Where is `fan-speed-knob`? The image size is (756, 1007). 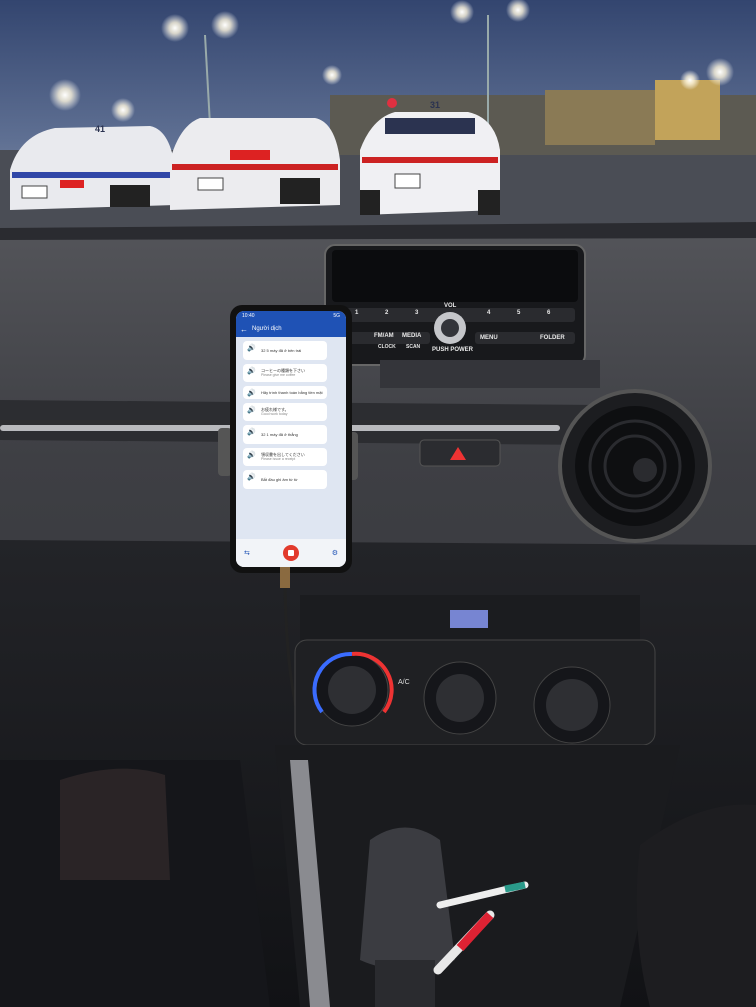 fan-speed-knob is located at coordinates (460, 698).